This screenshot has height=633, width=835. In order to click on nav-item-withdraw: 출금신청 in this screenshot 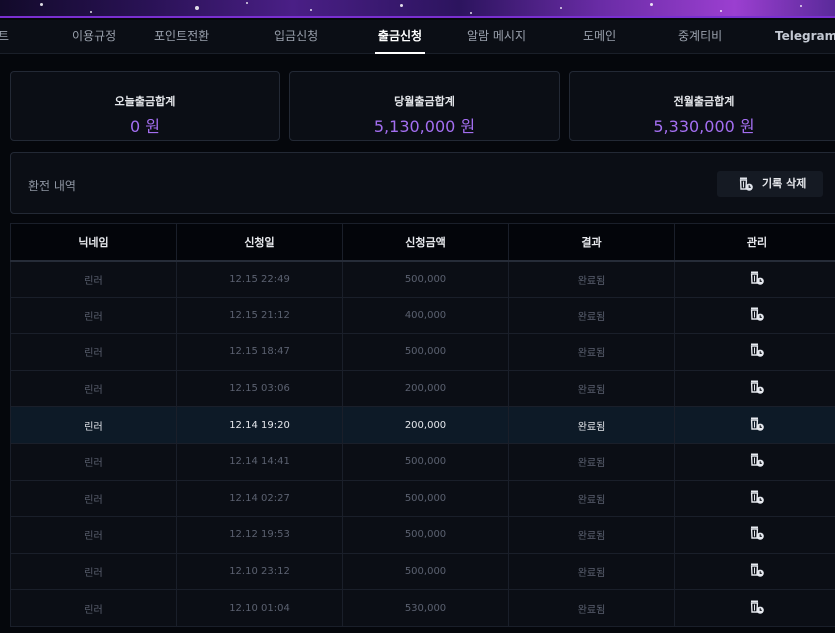, I will do `click(400, 37)`.